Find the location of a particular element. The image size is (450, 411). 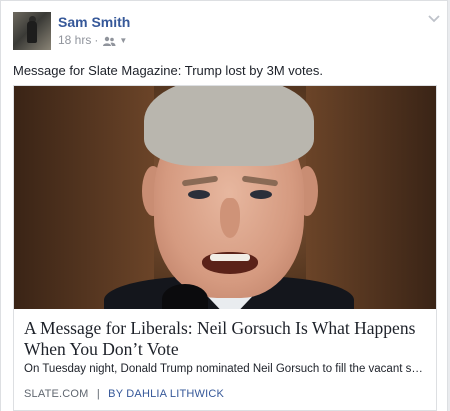

friends-icon is located at coordinates (109, 40).